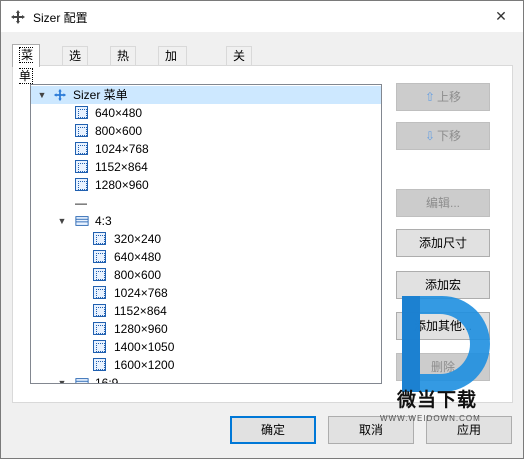  I want to click on tab-options: 选项, so click(75, 64).